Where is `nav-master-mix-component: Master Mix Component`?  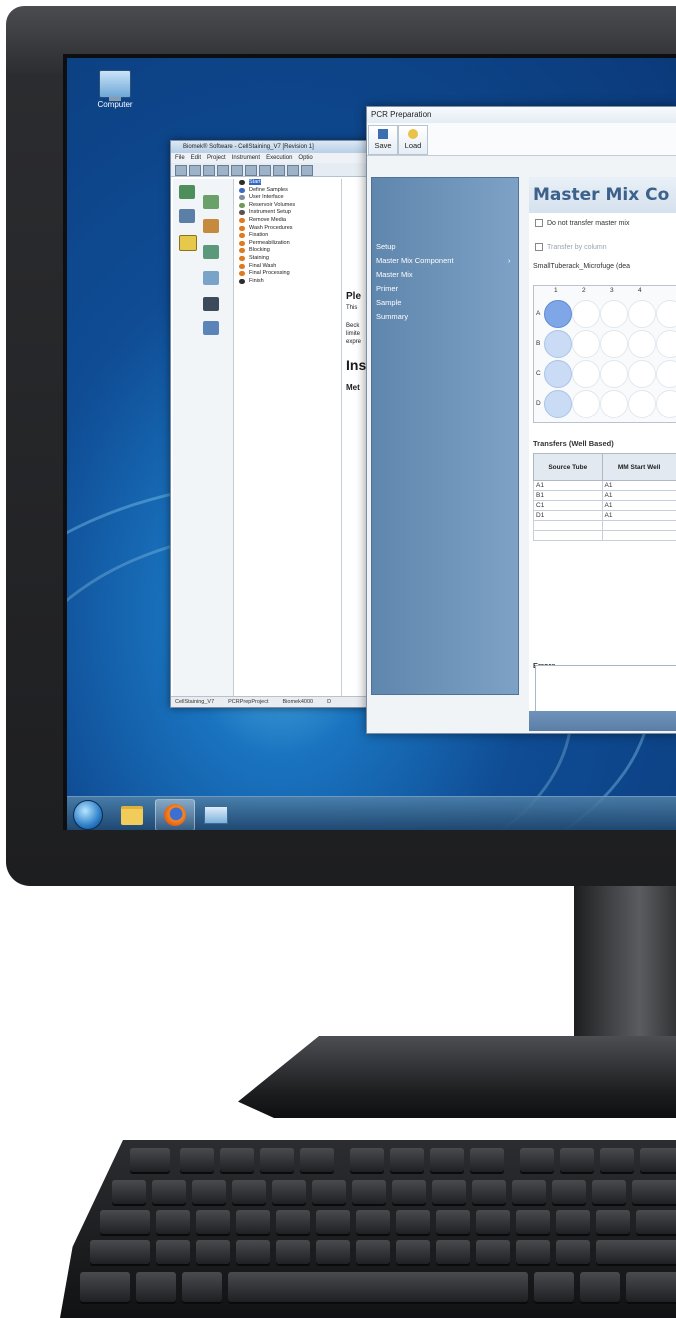
nav-master-mix-component: Master Mix Component is located at coordinates (415, 260).